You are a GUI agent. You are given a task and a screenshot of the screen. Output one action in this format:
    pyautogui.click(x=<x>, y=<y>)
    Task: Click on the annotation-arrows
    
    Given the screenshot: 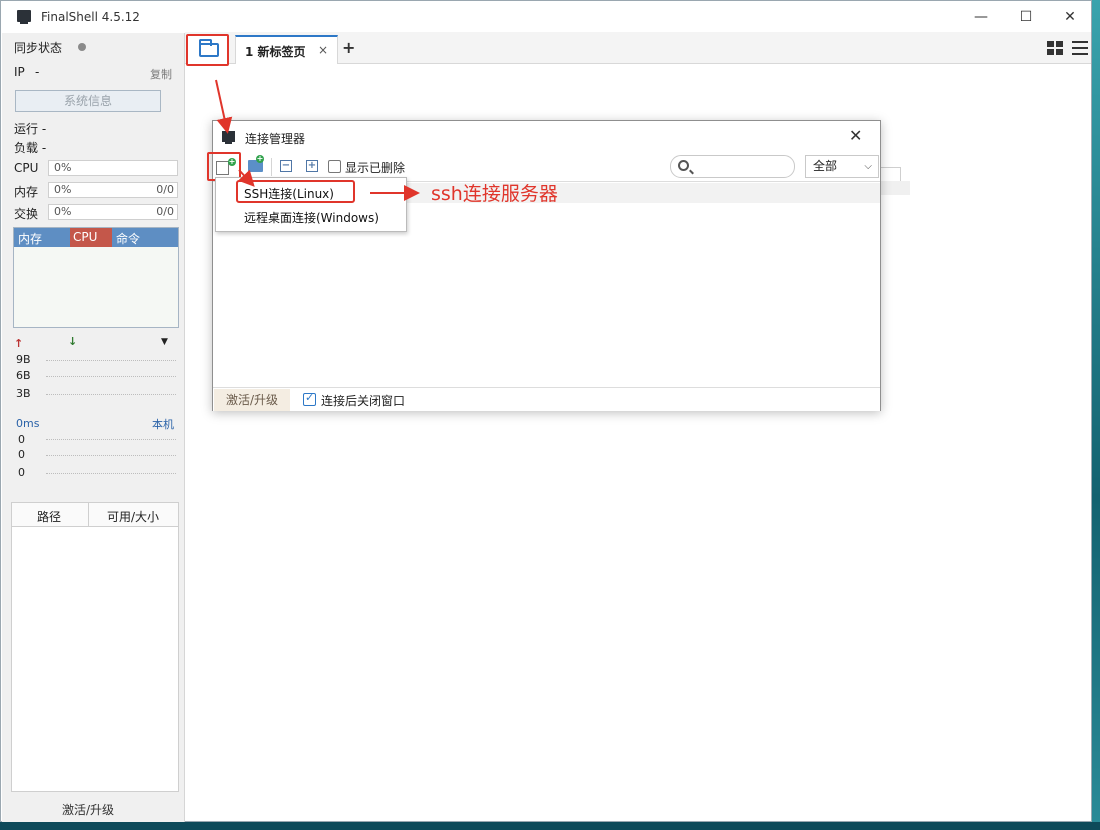 What is the action you would take?
    pyautogui.click(x=317, y=140)
    